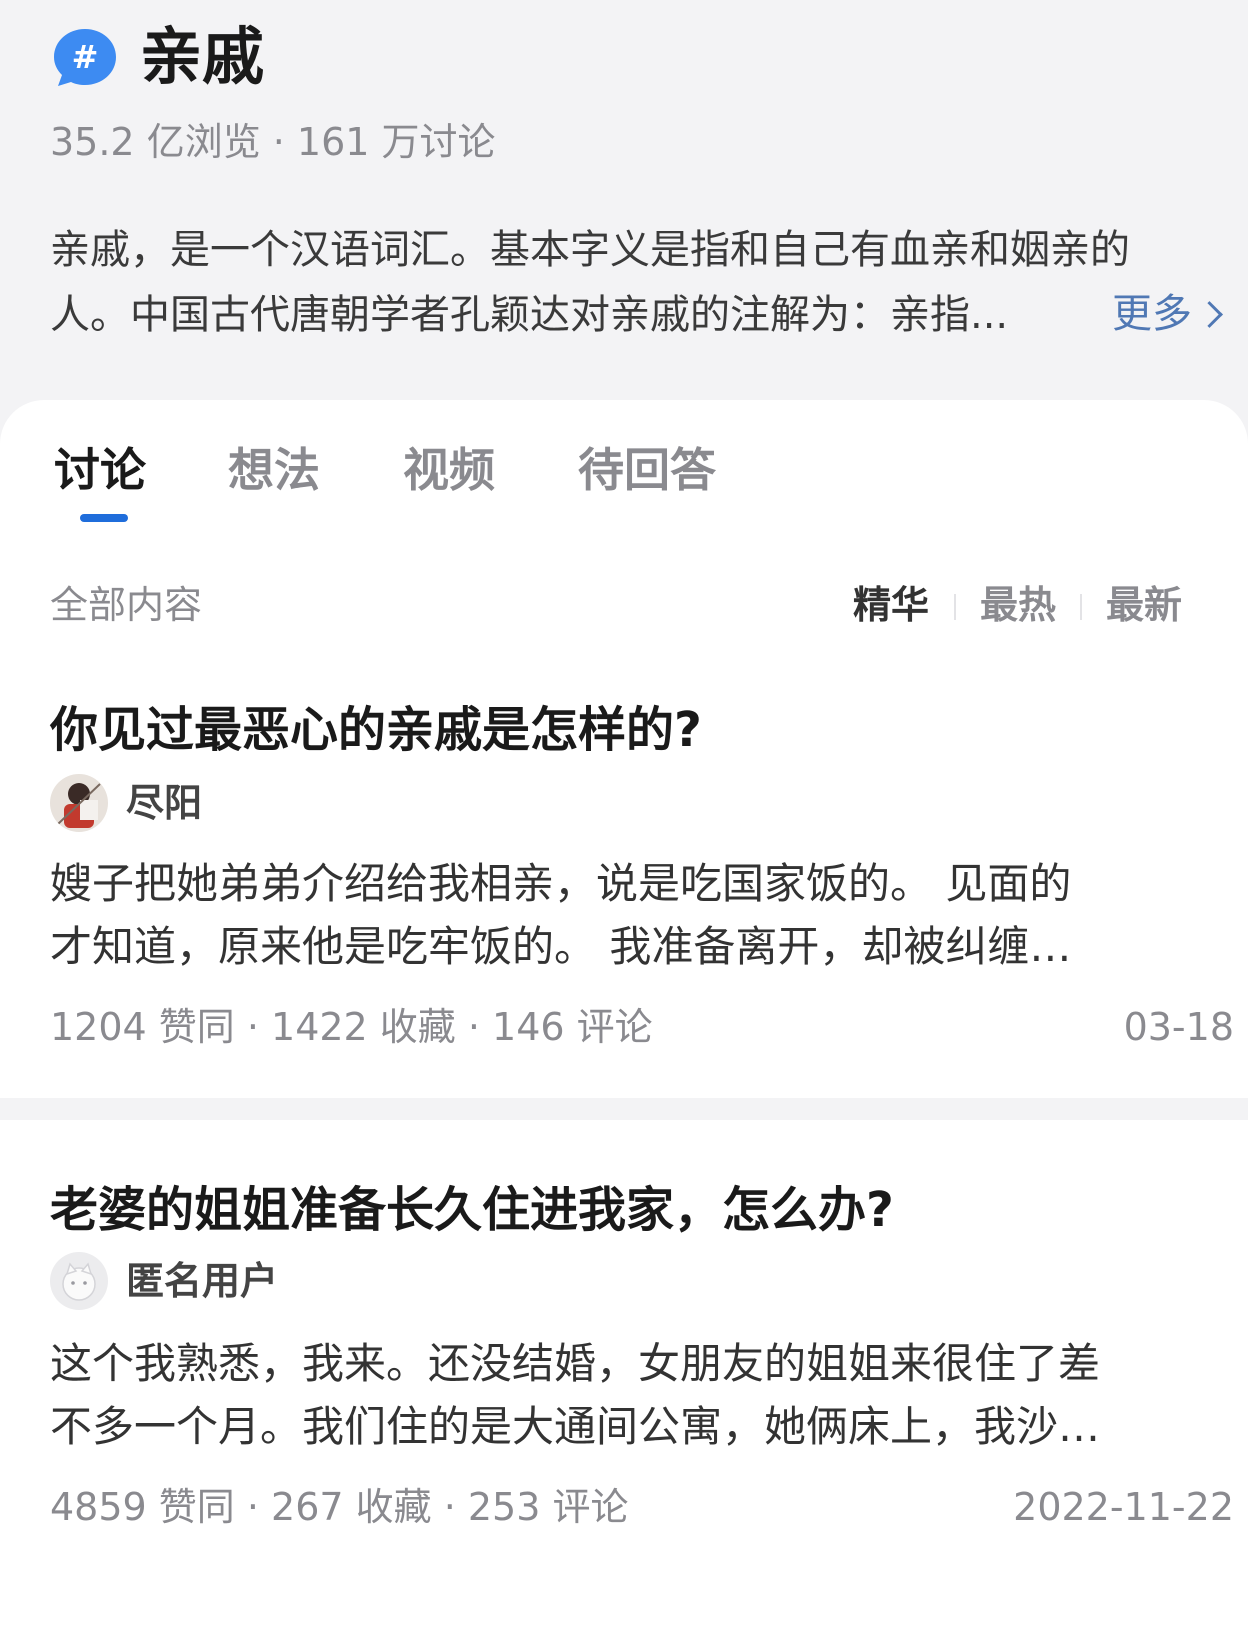  What do you see at coordinates (1178, 1027) in the screenshot?
I see `post-date: 03-18` at bounding box center [1178, 1027].